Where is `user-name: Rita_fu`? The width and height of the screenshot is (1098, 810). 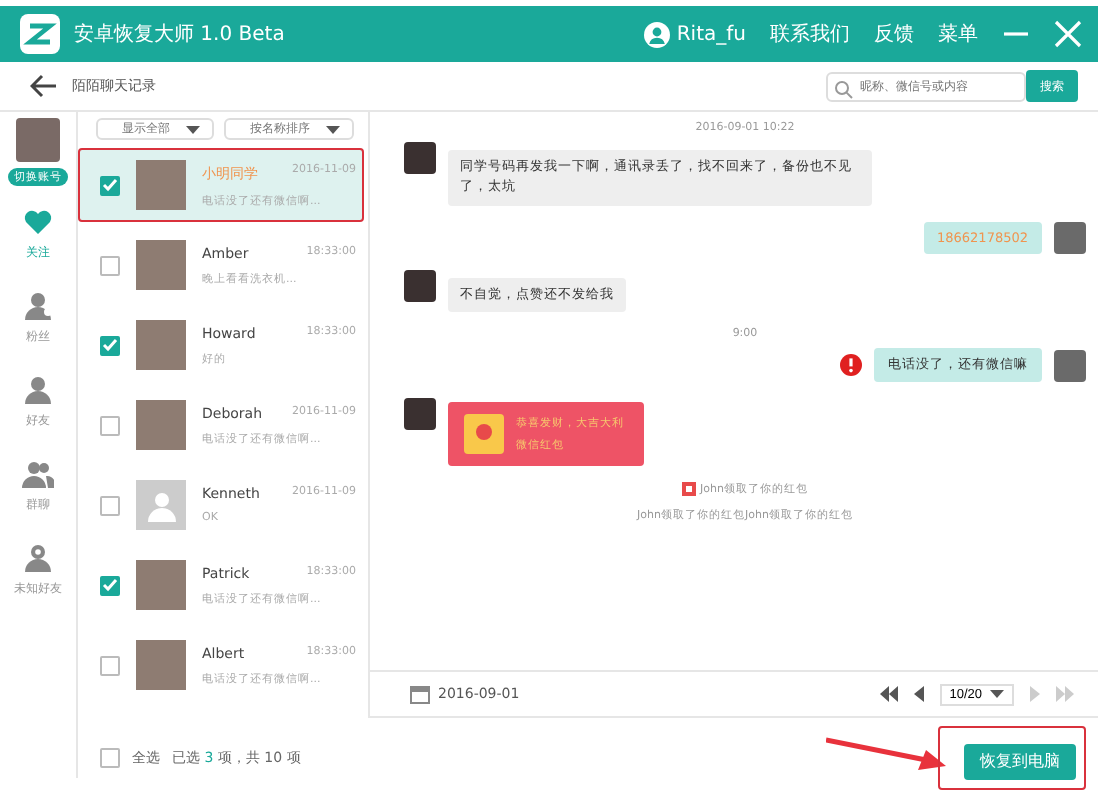
user-name: Rita_fu is located at coordinates (711, 34).